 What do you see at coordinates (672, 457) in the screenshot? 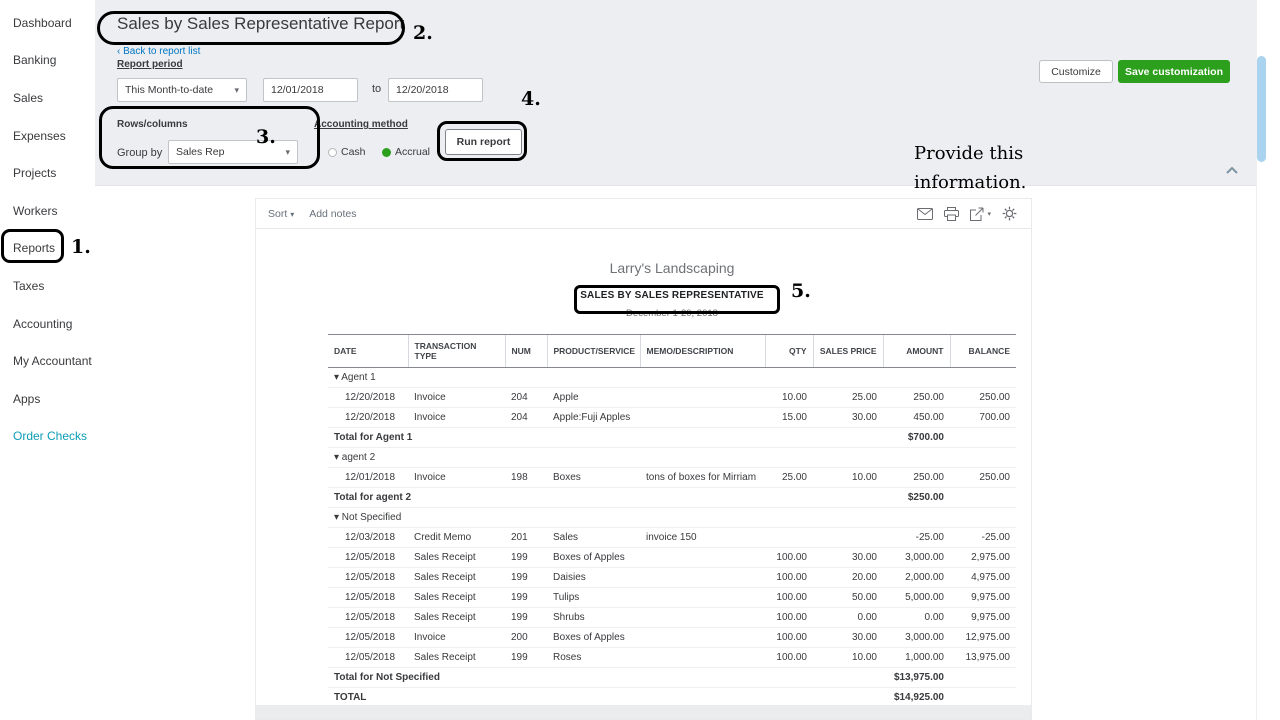
I see `group-header-row: ▾ agent 2` at bounding box center [672, 457].